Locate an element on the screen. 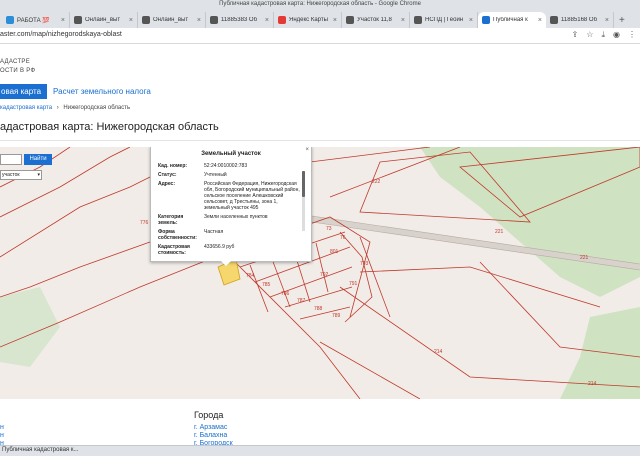 The height and width of the screenshot is (456, 640). parcel-label: 791 is located at coordinates (353, 284).